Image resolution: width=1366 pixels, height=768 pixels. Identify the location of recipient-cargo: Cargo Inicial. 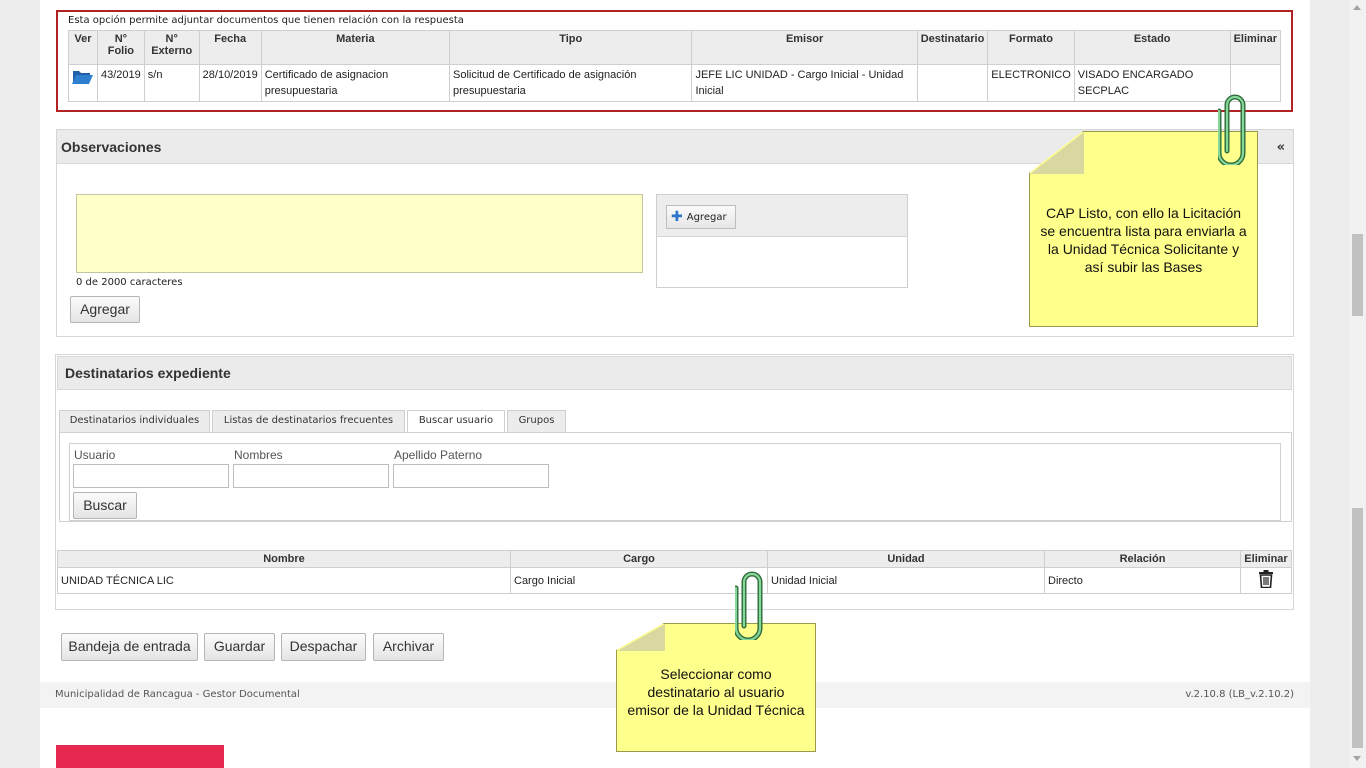
(639, 580).